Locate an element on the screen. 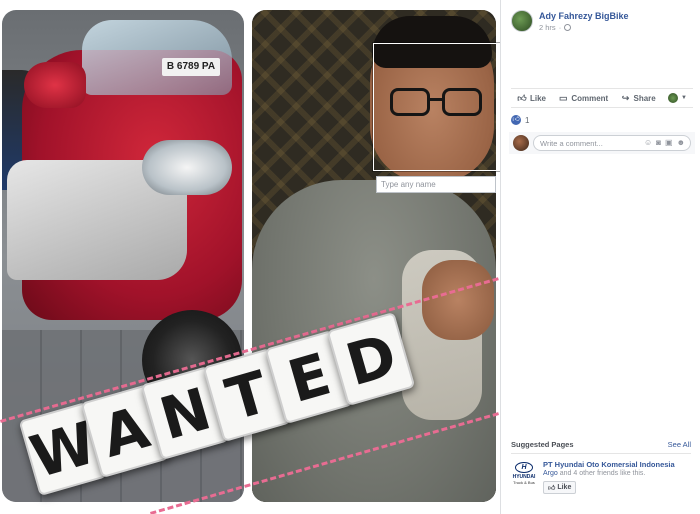 Image resolution: width=700 pixels, height=514 pixels. thumbs-up-icon: 👍︎ is located at coordinates (522, 97).